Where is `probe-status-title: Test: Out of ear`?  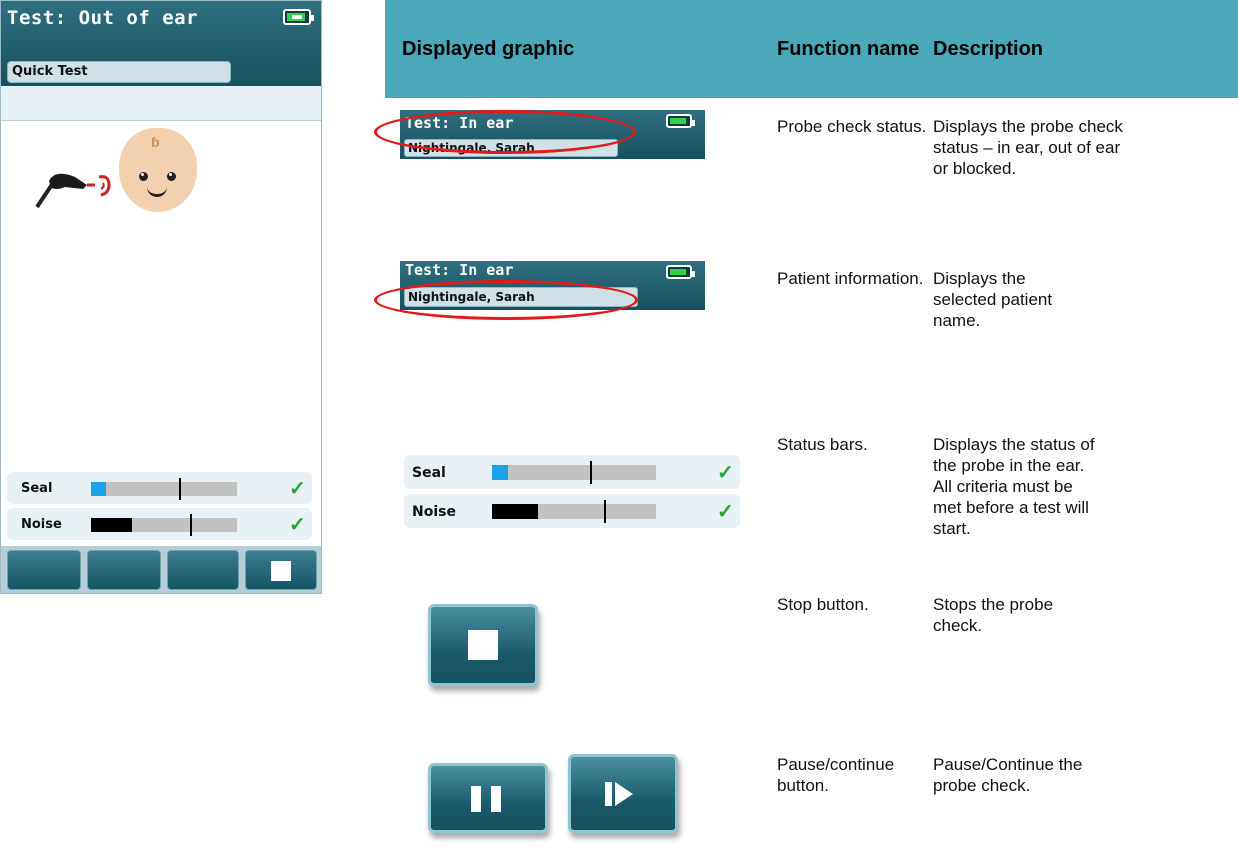
probe-status-title: Test: Out of ear is located at coordinates (103, 18).